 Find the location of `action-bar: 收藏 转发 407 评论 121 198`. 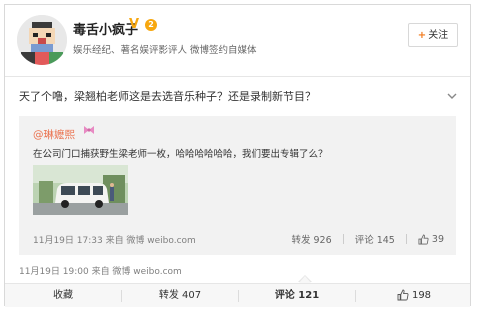

action-bar: 收藏 转发 407 评论 121 198 is located at coordinates (237, 295).